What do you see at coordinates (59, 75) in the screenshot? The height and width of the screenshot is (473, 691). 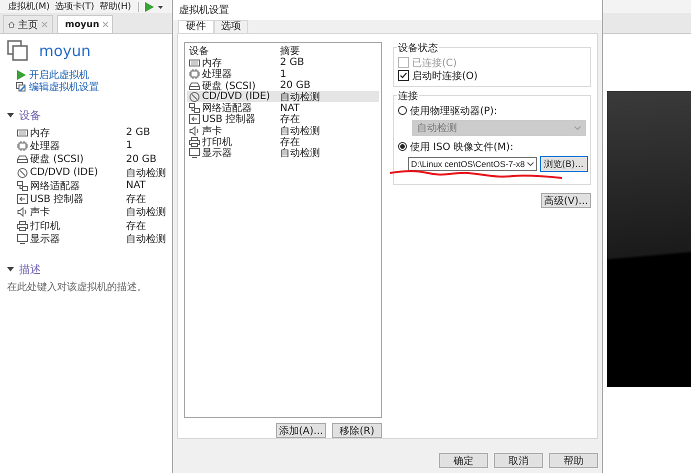 I see `action-link: 开启此虚拟机` at bounding box center [59, 75].